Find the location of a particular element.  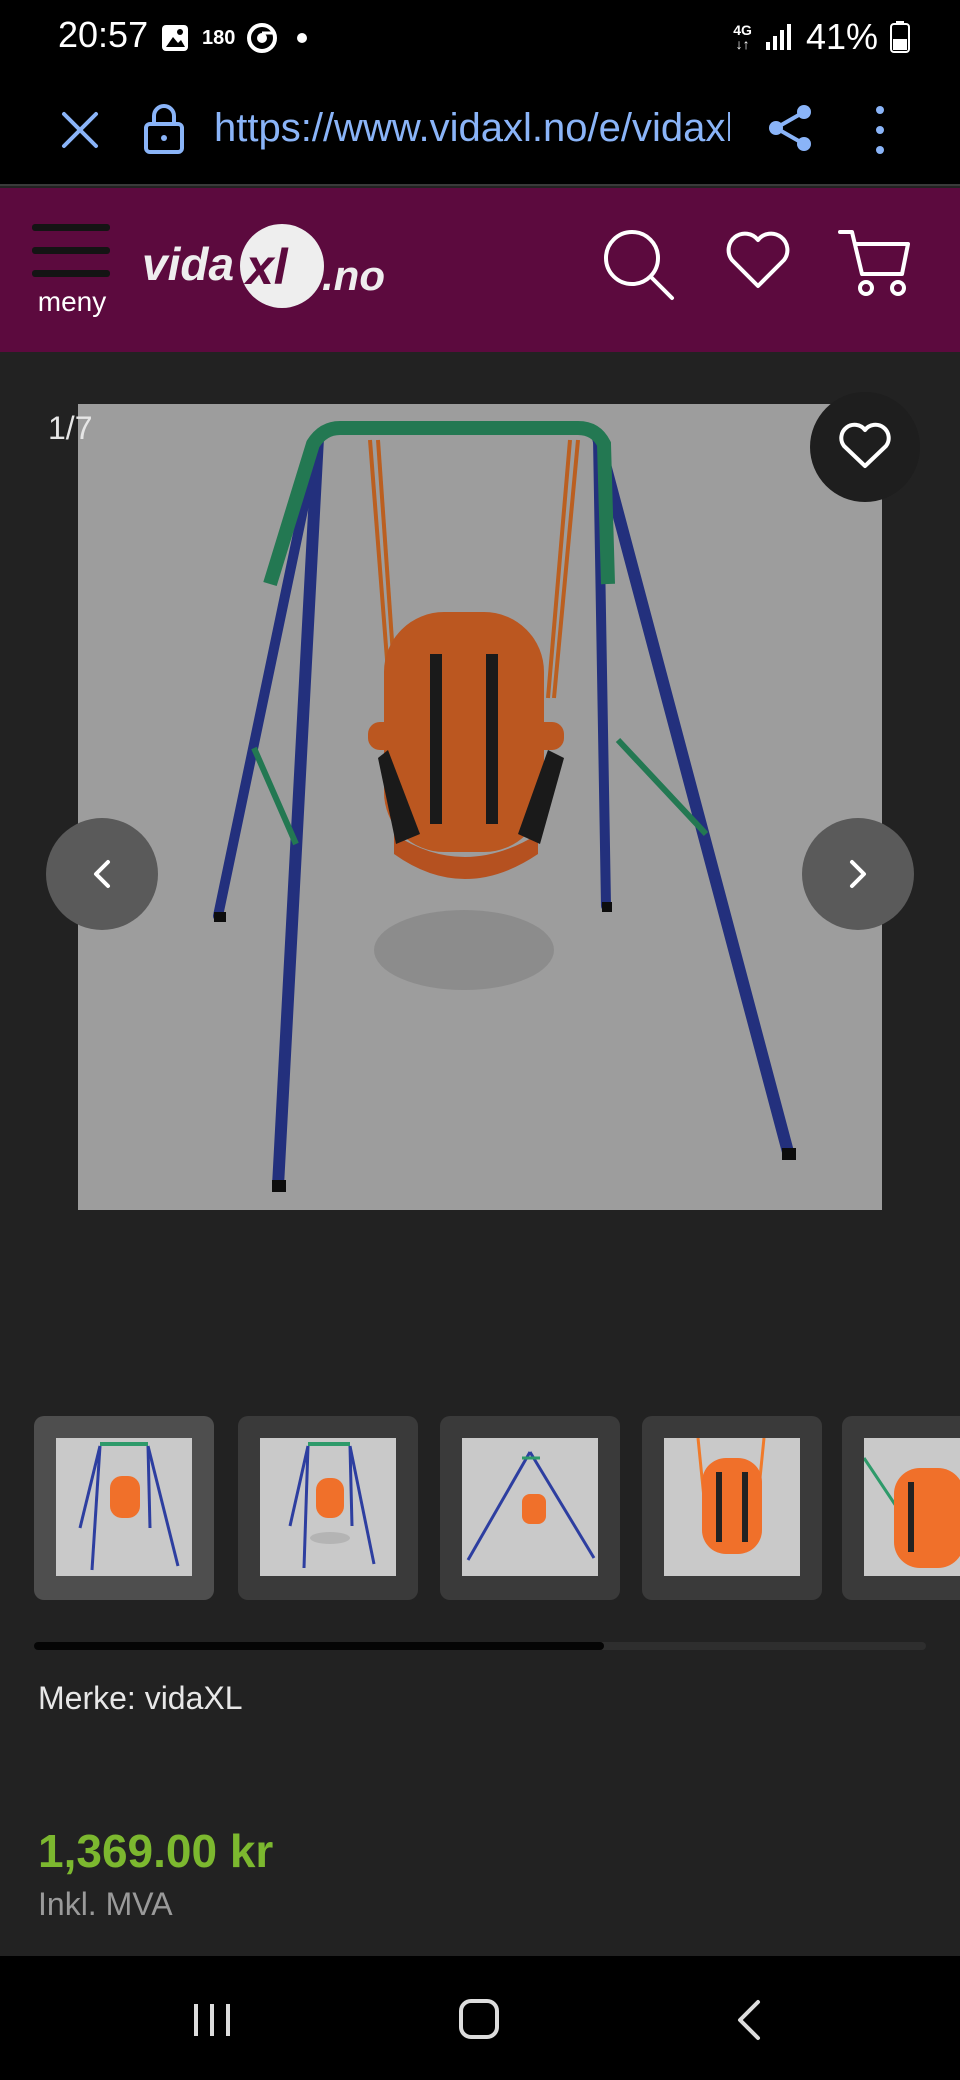

next-image-button is located at coordinates (858, 874).